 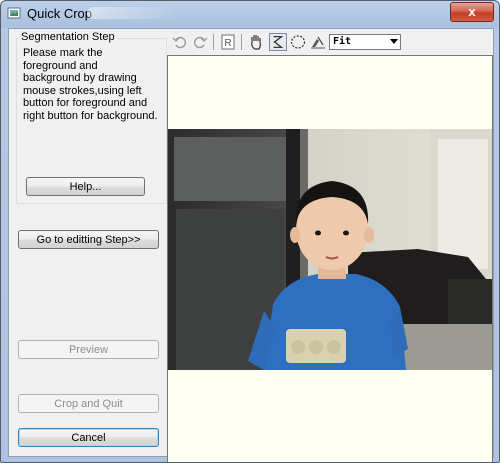 I want to click on preview-button: Preview, so click(x=88, y=349).